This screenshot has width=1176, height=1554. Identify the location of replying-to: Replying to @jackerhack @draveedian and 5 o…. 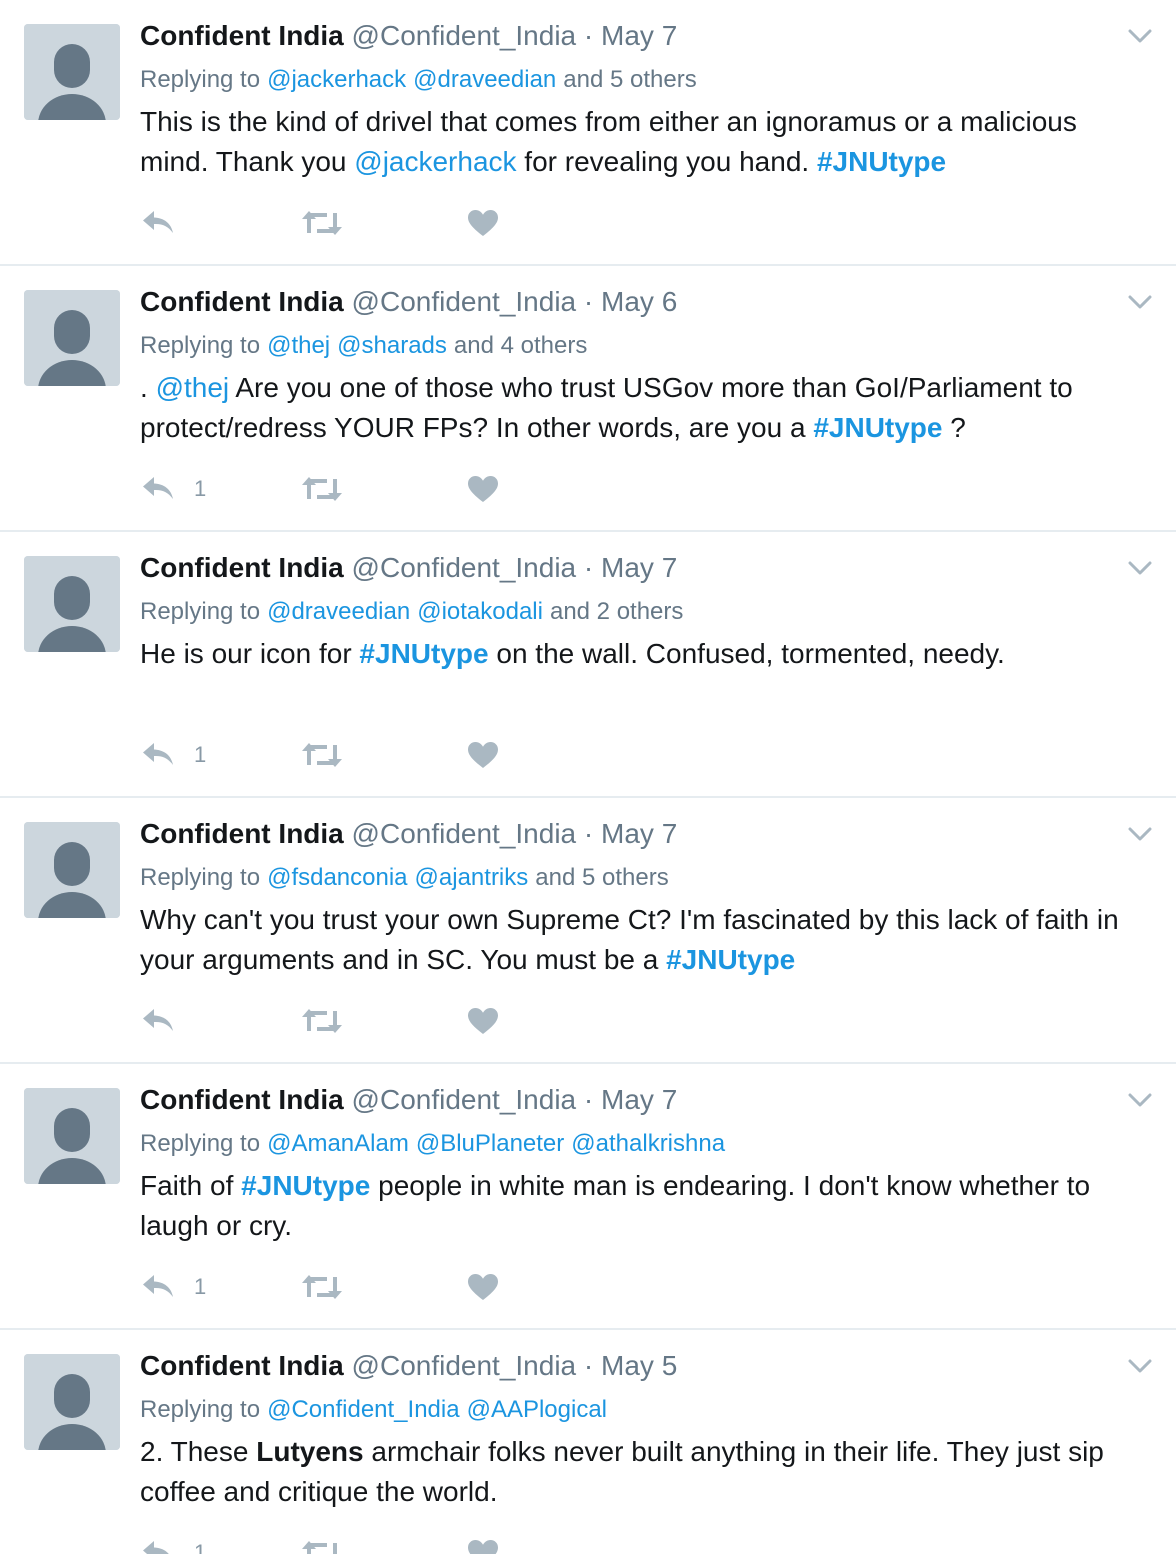
(638, 80).